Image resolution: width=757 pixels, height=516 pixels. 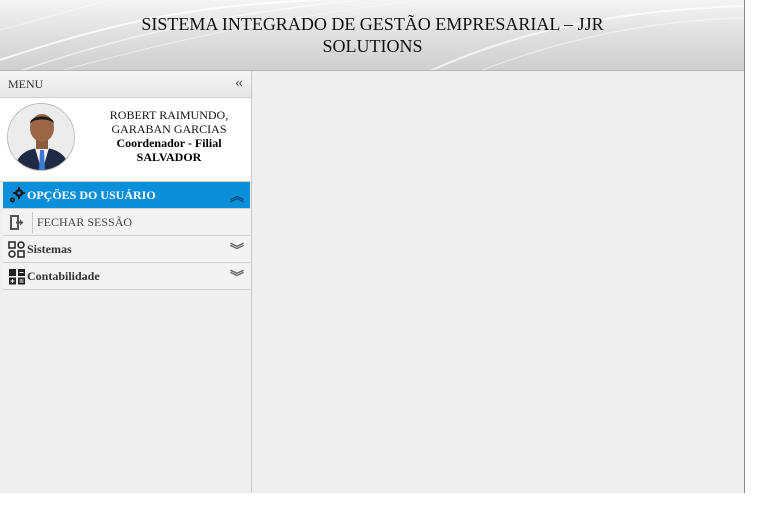 What do you see at coordinates (372, 46) in the screenshot?
I see `app-title-line2: SOLUTIONS` at bounding box center [372, 46].